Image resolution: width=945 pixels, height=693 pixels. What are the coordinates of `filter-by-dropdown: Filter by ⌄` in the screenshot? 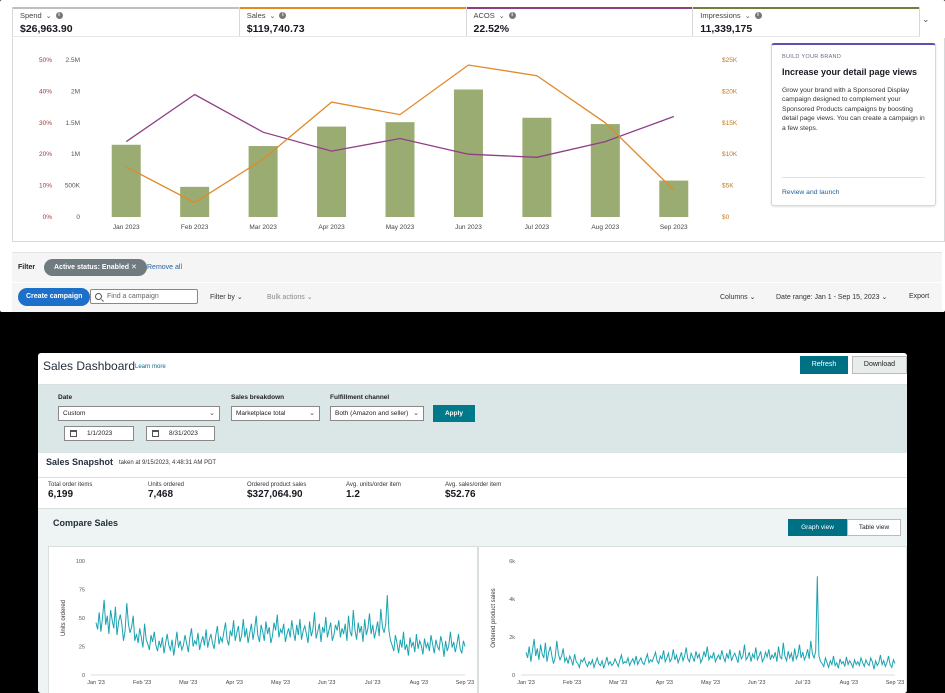 It's located at (226, 297).